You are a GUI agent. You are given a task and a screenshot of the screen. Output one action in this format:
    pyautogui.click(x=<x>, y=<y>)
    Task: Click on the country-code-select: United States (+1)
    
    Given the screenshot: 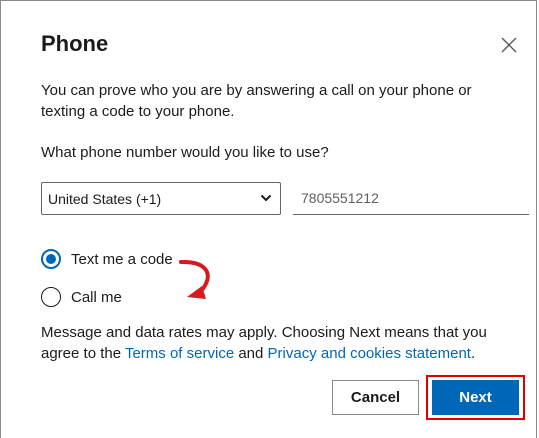 What is the action you would take?
    pyautogui.click(x=161, y=198)
    